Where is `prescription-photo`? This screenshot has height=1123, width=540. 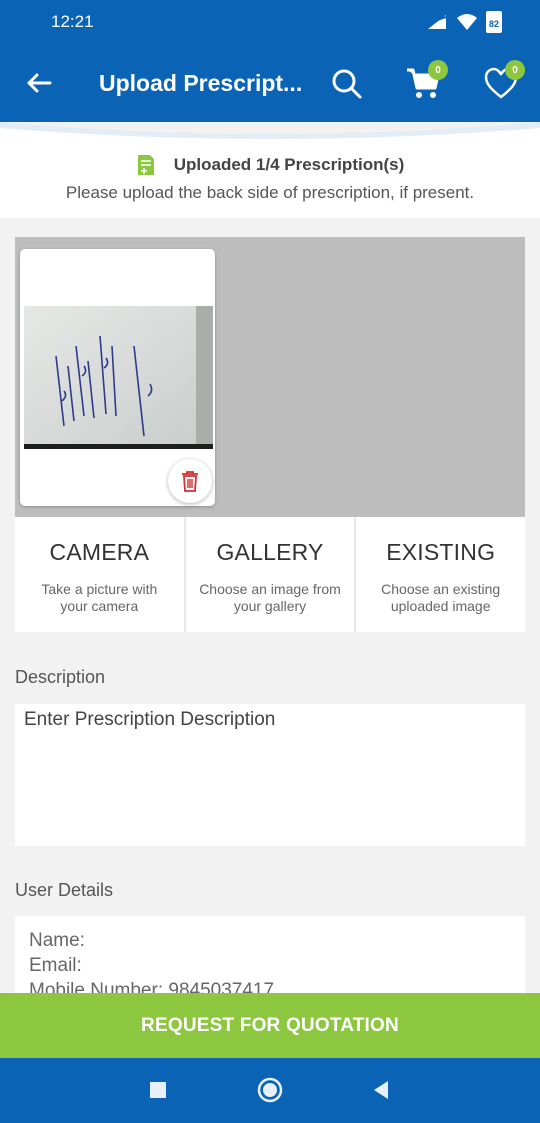
prescription-photo is located at coordinates (118, 377).